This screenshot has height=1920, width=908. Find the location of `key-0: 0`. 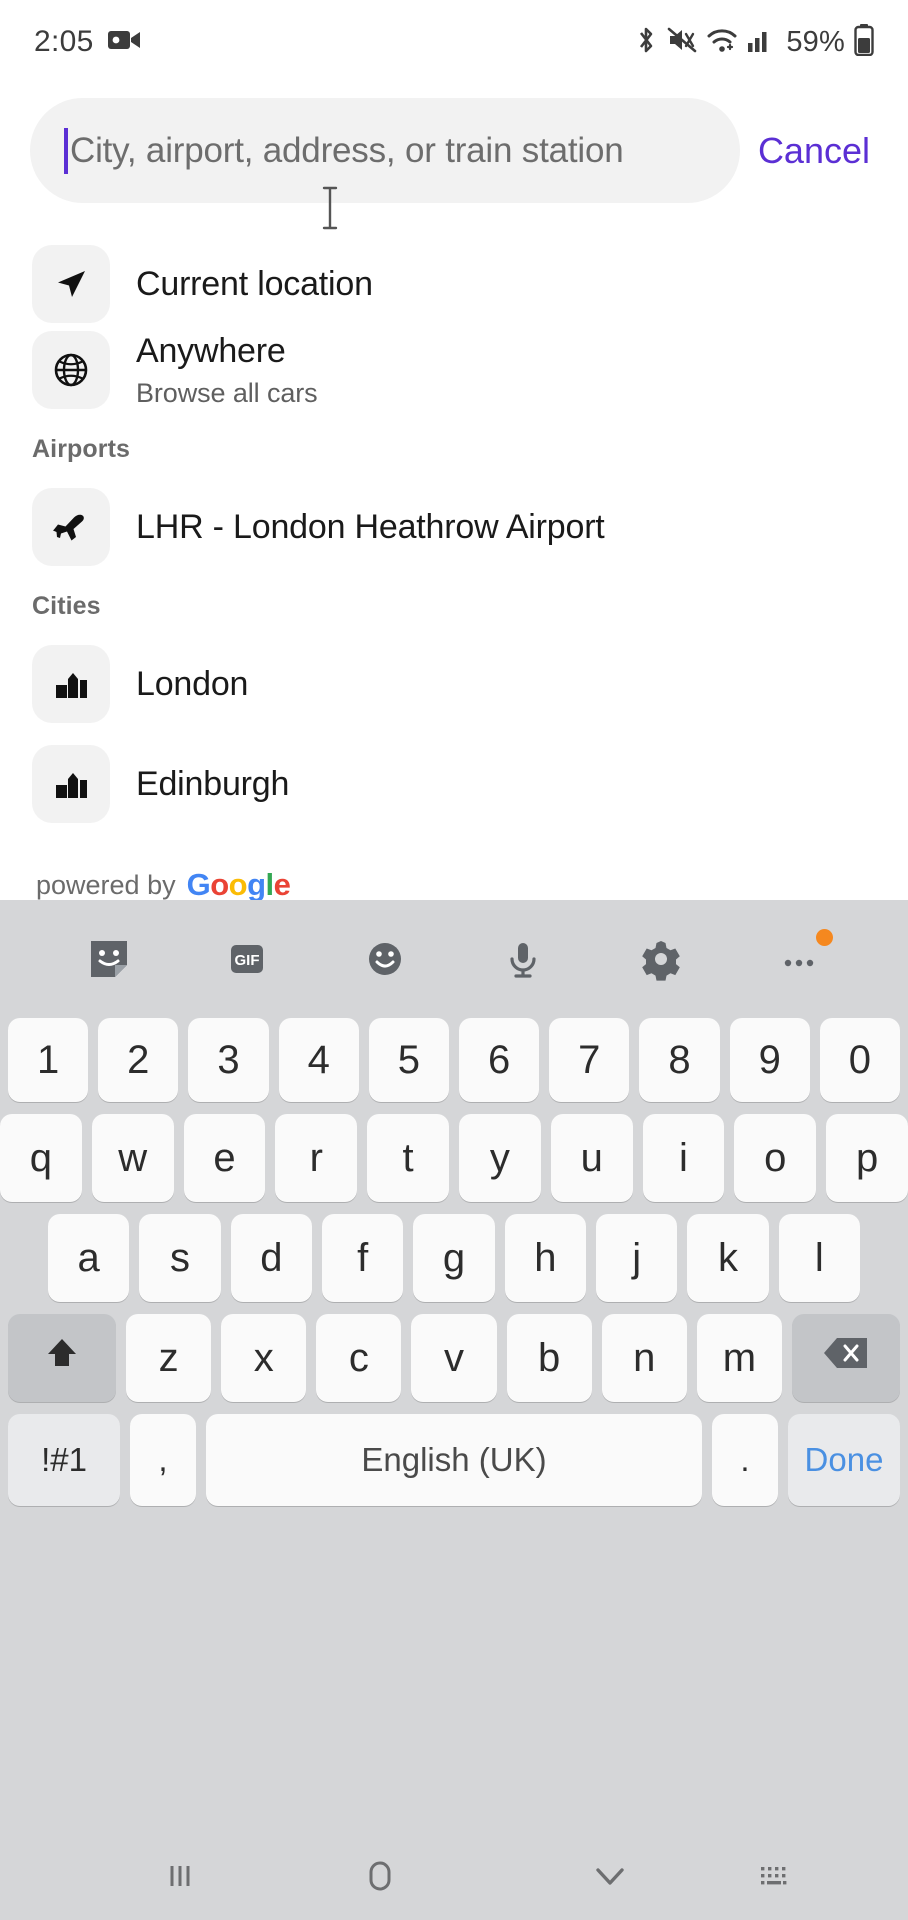

key-0: 0 is located at coordinates (860, 1060).